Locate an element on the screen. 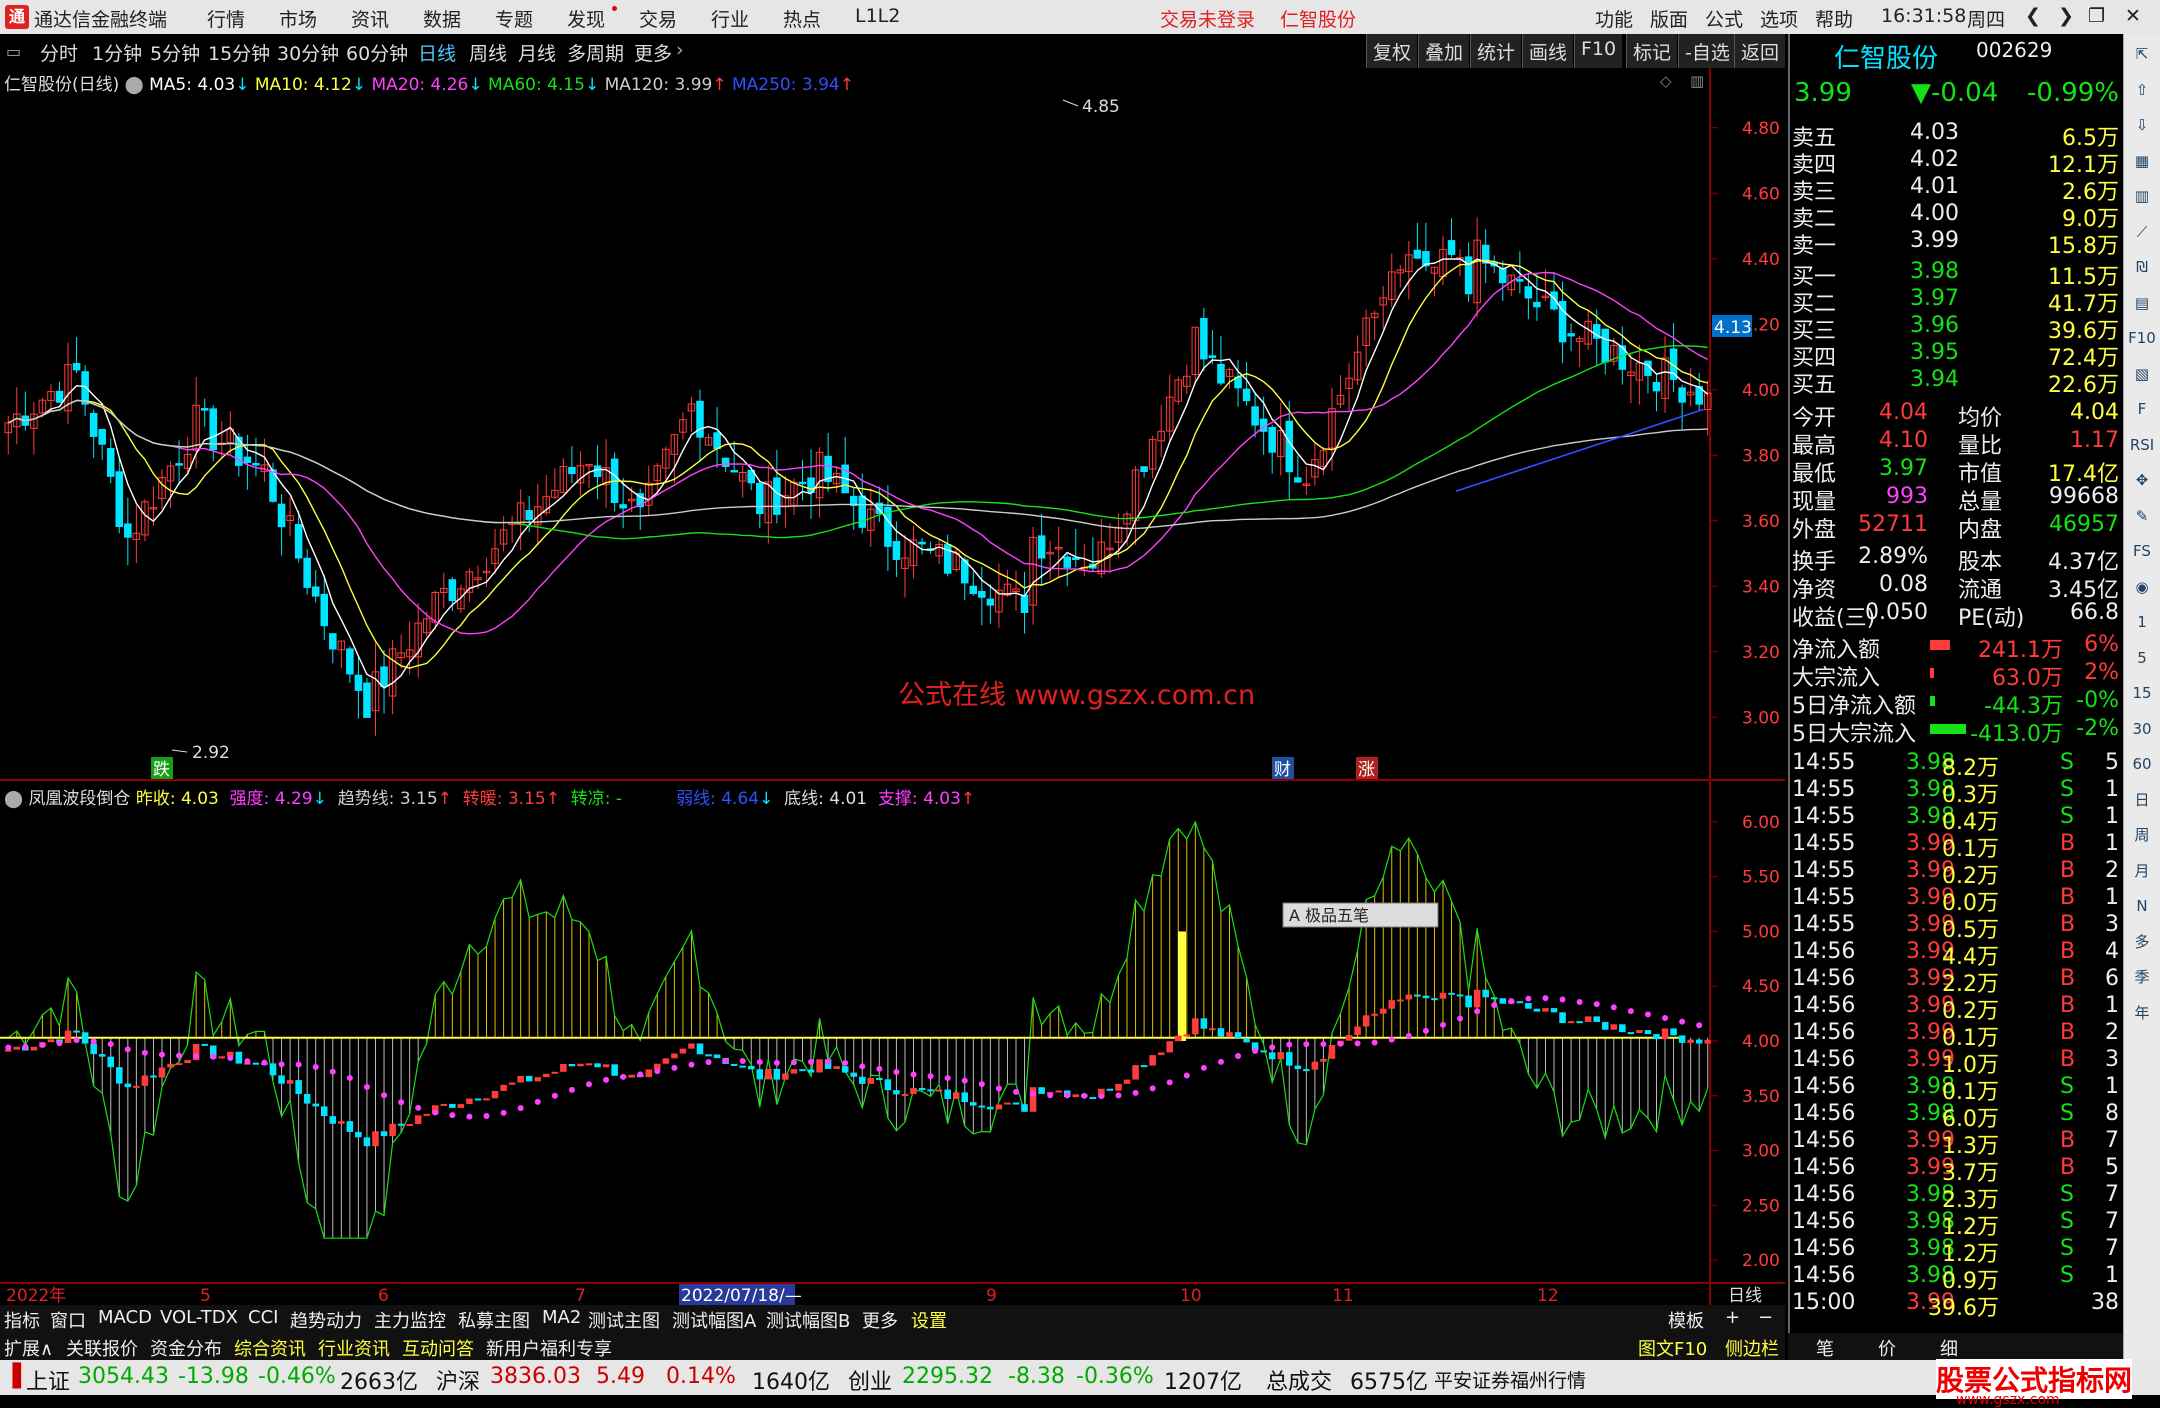 The image size is (2160, 1408). tab-15min: 15分钟 is located at coordinates (239, 52).